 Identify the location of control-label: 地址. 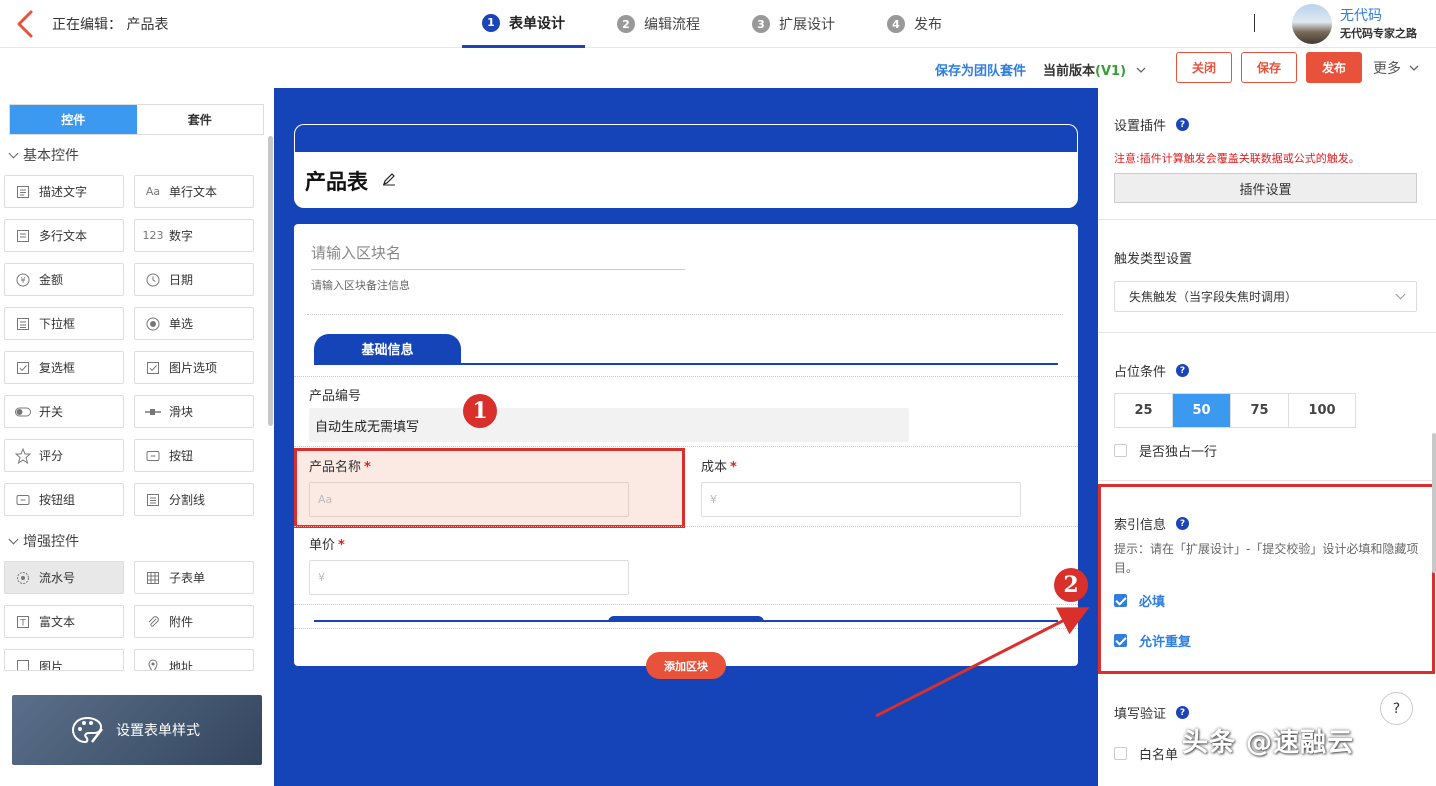
(181, 665).